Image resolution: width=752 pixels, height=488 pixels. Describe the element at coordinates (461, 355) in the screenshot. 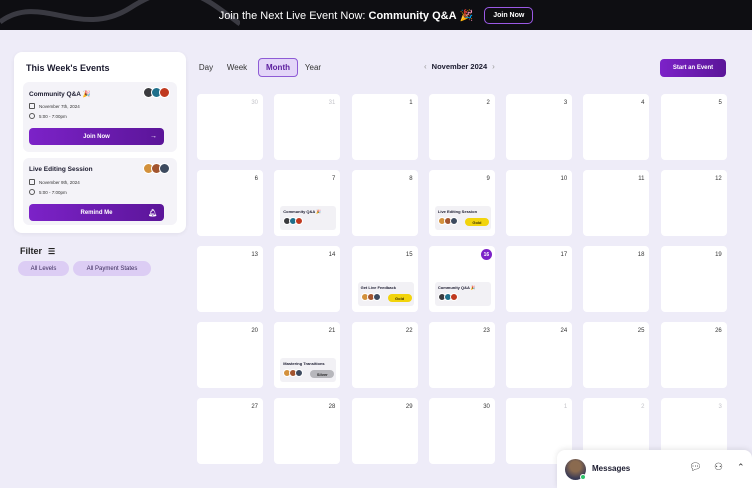

I see `calendar-day: 23` at that location.